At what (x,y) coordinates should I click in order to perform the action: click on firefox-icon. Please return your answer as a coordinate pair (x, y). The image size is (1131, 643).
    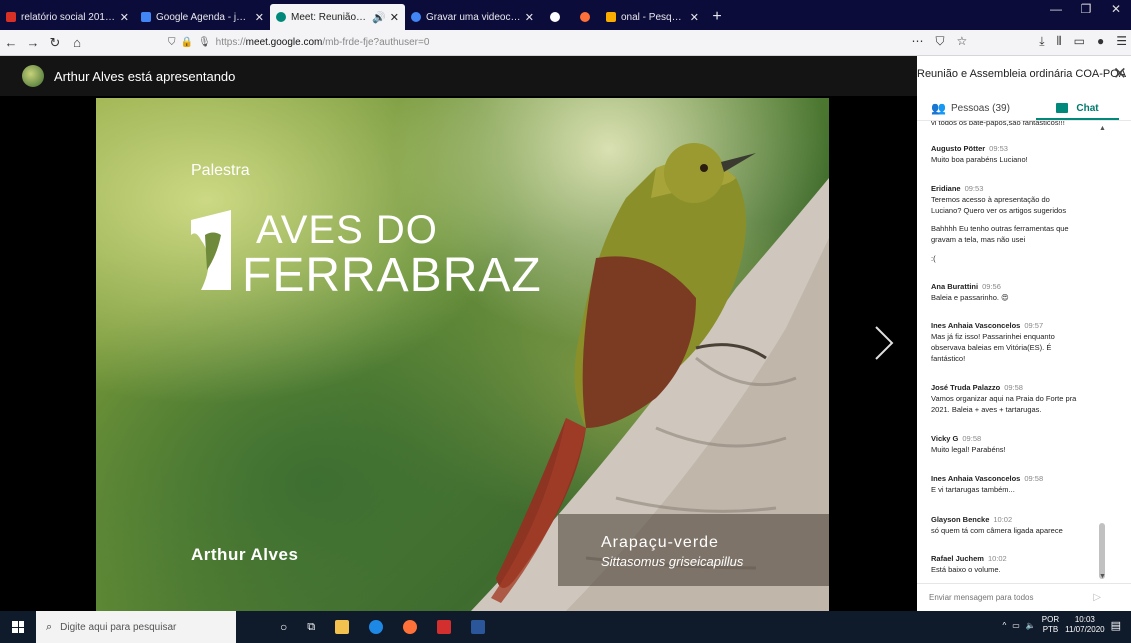
    Looking at the image, I should click on (410, 627).